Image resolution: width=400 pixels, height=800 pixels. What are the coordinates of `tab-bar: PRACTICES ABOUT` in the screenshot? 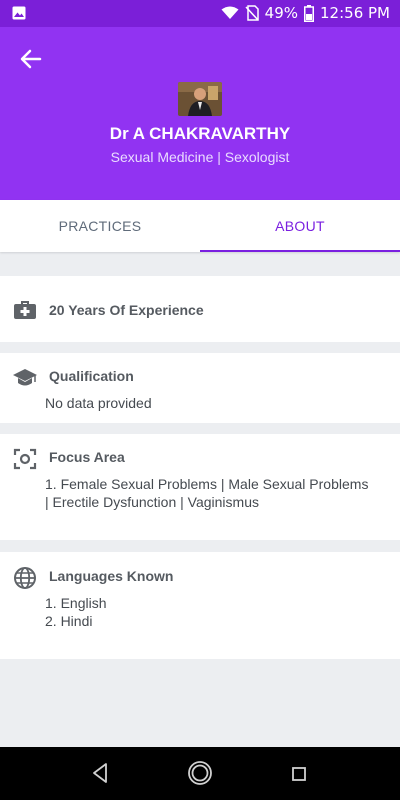 It's located at (200, 226).